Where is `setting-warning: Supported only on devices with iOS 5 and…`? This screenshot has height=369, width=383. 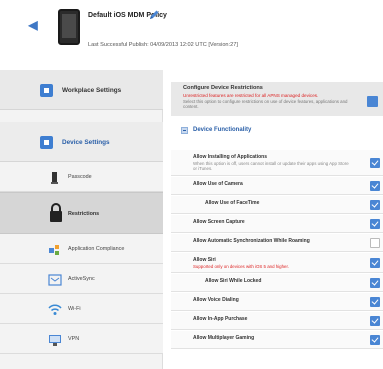 setting-warning: Supported only on devices with iOS 5 and… is located at coordinates (241, 266).